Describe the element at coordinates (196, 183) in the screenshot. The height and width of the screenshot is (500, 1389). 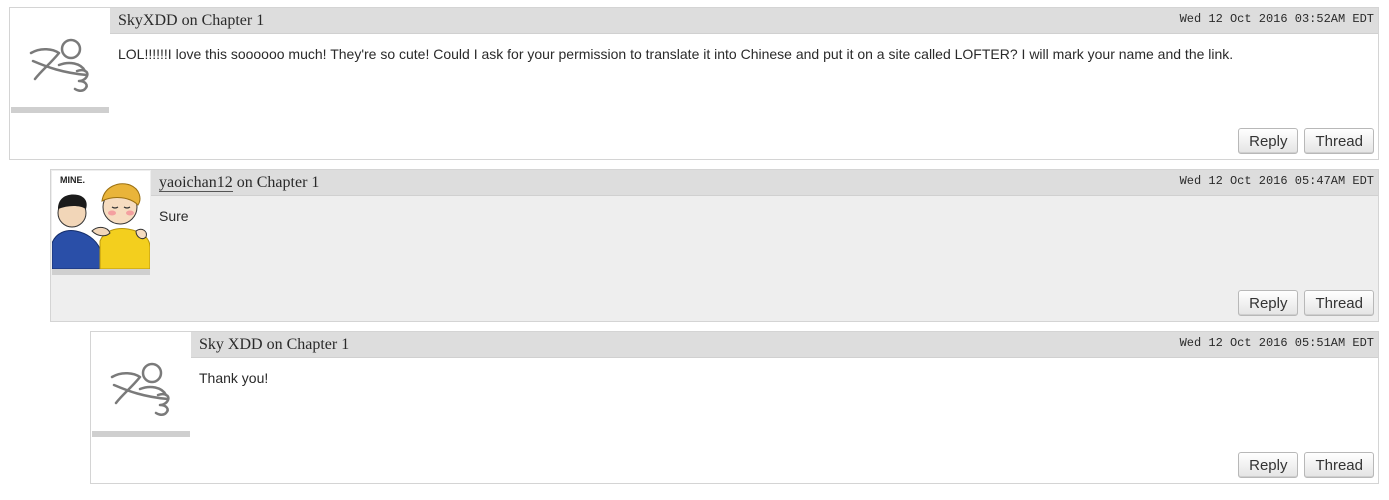
I see `username-link: yaoichan12` at that location.